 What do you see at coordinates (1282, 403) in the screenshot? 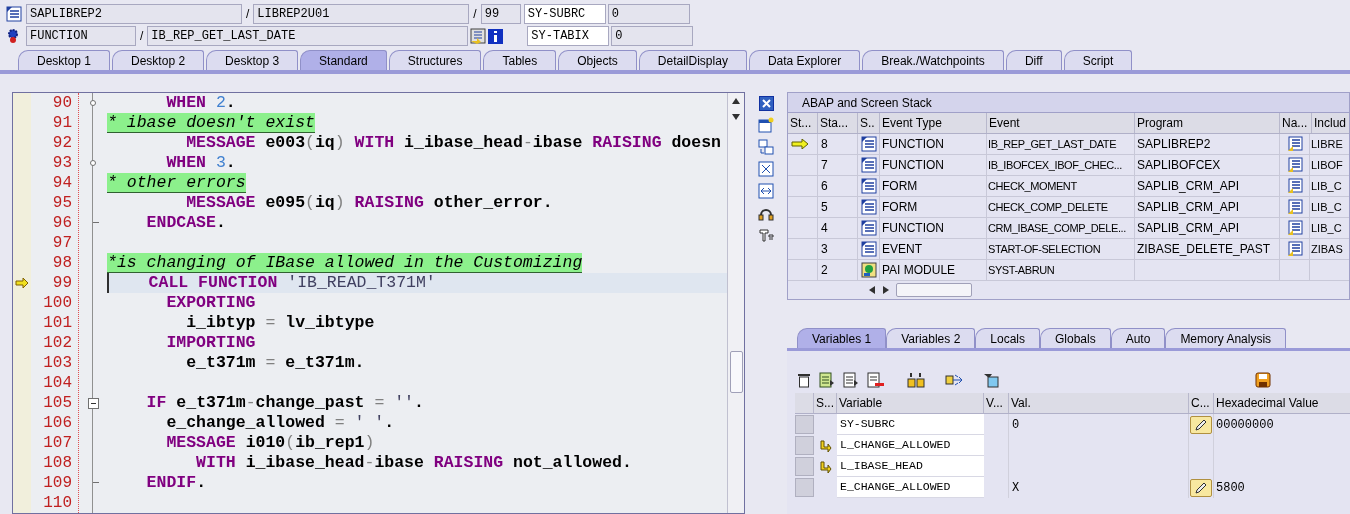
I see `column-header: Hexadecimal Value` at bounding box center [1282, 403].